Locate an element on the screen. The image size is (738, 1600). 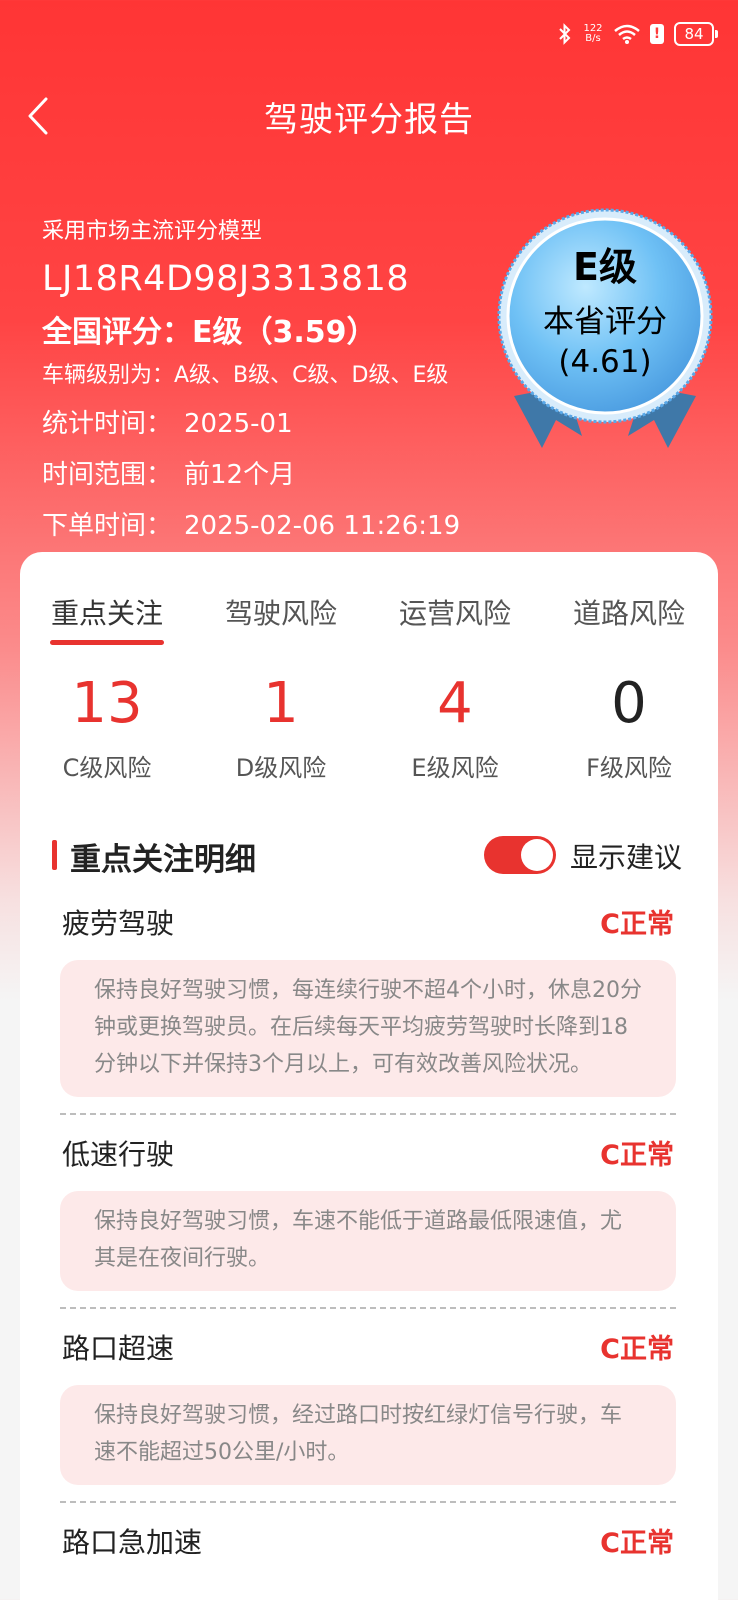
tab-operation-risk: 运营风险 is located at coordinates (455, 612).